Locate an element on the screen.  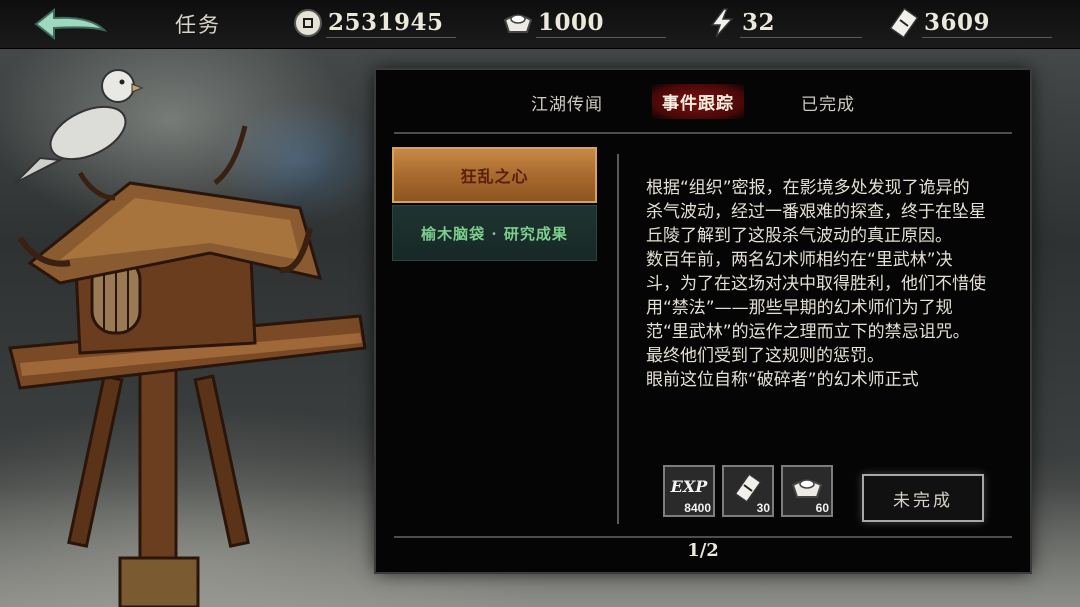
back-arrow-icon is located at coordinates (71, 24).